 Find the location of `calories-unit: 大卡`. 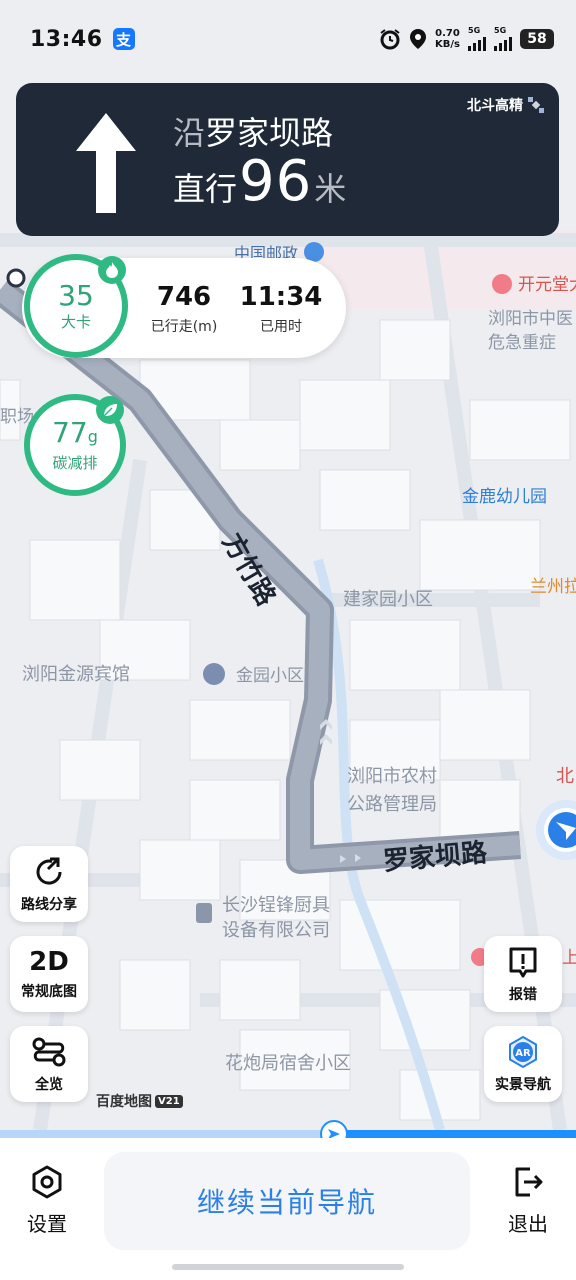

calories-unit: 大卡 is located at coordinates (75, 321).